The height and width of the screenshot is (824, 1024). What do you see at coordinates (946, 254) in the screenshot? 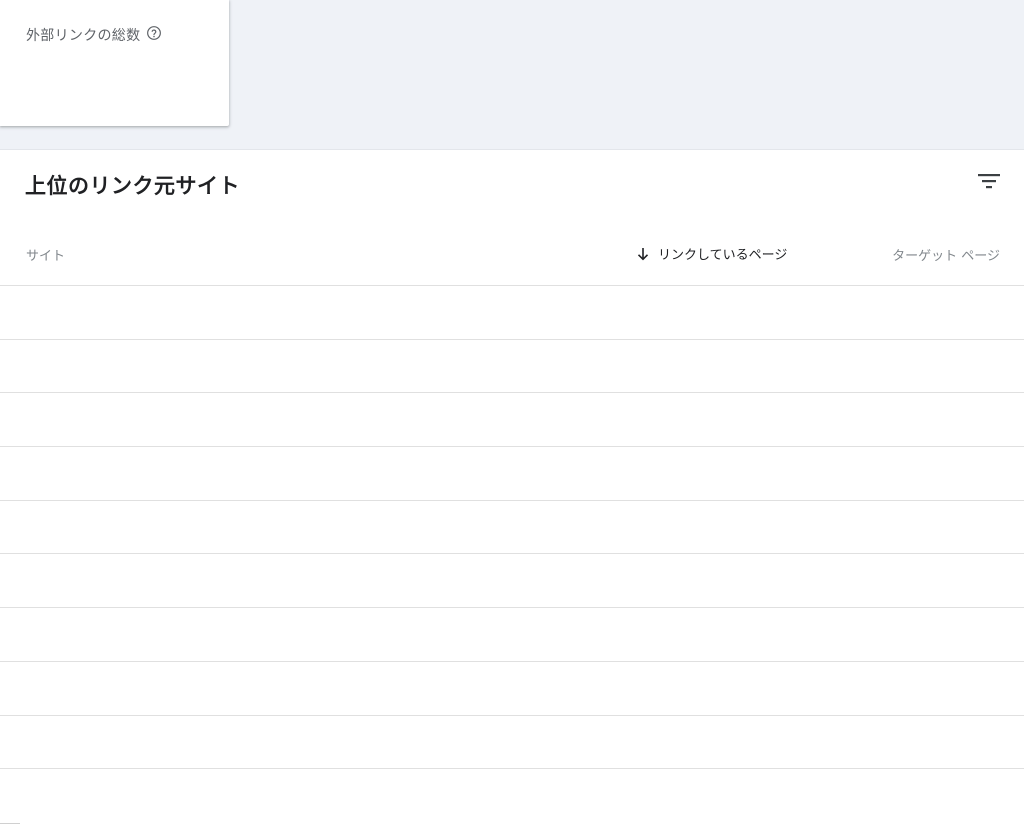
I see `column-header-target-pages: ターゲット ページ` at bounding box center [946, 254].